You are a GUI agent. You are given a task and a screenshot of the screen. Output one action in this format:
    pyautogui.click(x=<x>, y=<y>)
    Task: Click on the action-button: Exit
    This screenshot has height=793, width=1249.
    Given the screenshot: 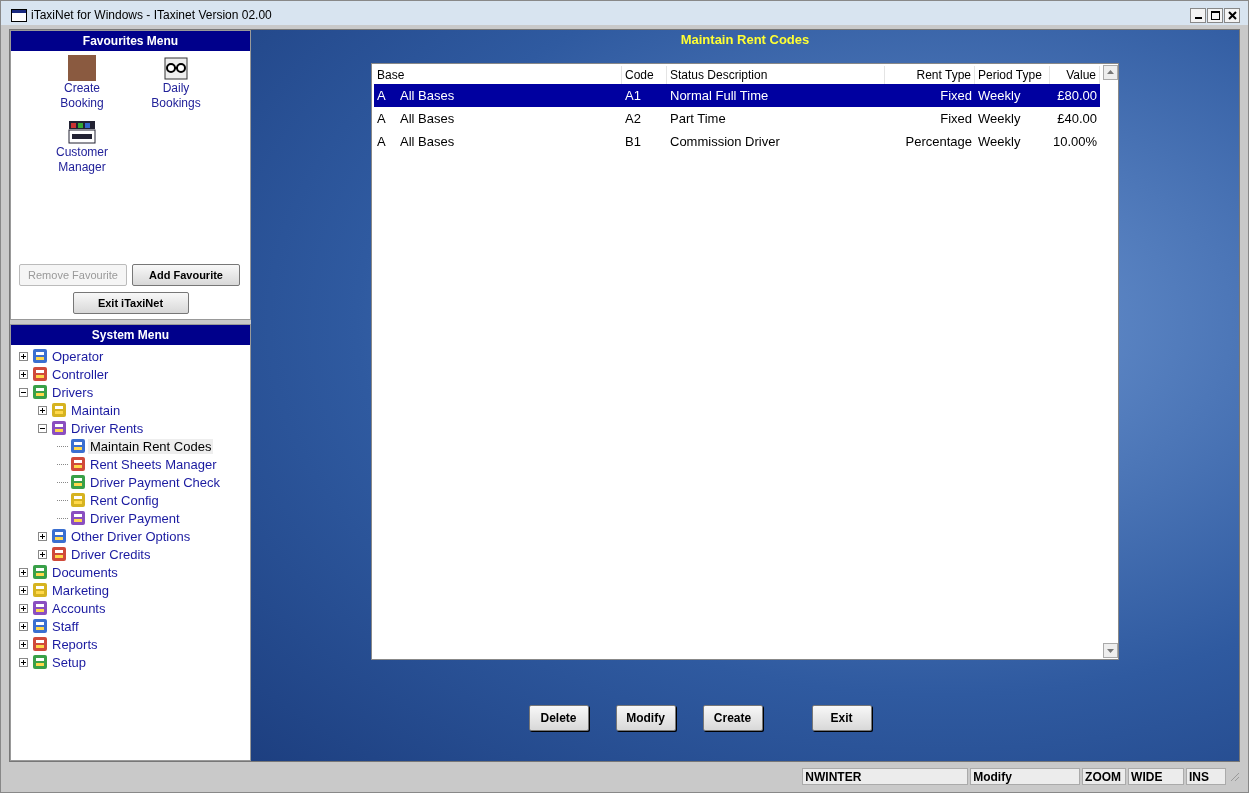 What is the action you would take?
    pyautogui.click(x=841, y=718)
    